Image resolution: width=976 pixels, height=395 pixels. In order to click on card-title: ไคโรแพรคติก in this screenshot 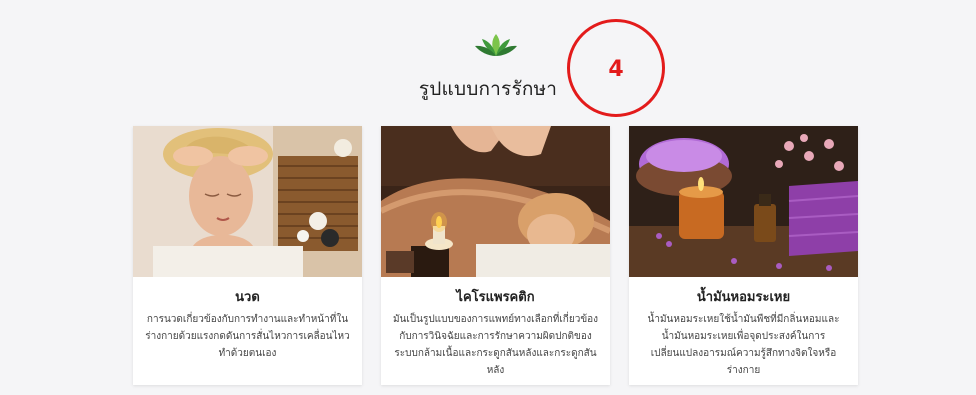, I will do `click(495, 297)`.